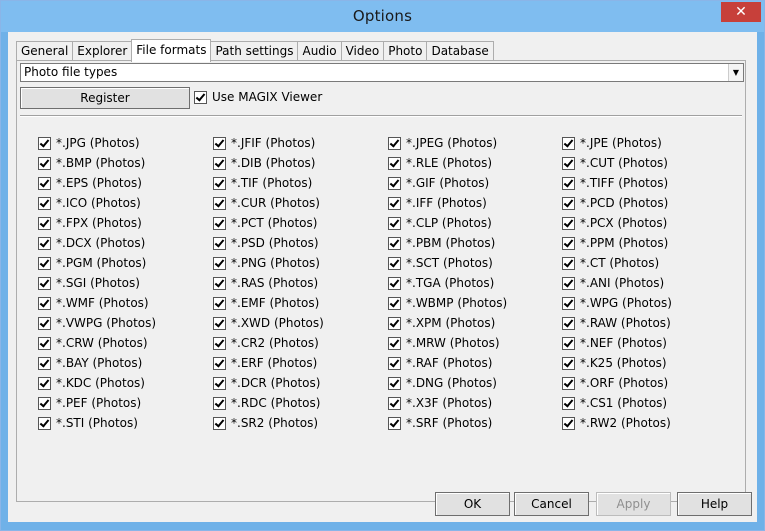 This screenshot has height=531, width=765. What do you see at coordinates (614, 343) in the screenshot?
I see `format-checkbox: *.NEF (Photos)` at bounding box center [614, 343].